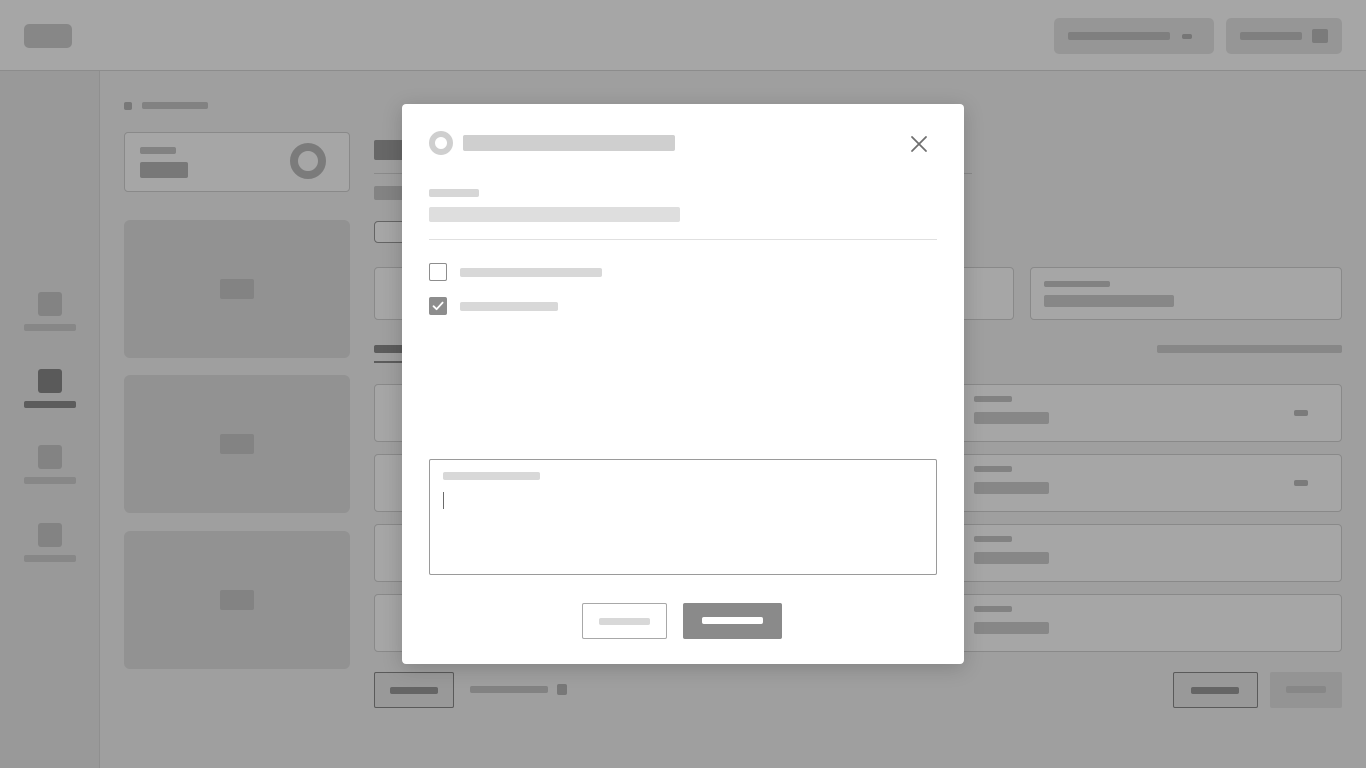 This screenshot has width=1366, height=768. What do you see at coordinates (554, 214) in the screenshot?
I see `field-value` at bounding box center [554, 214].